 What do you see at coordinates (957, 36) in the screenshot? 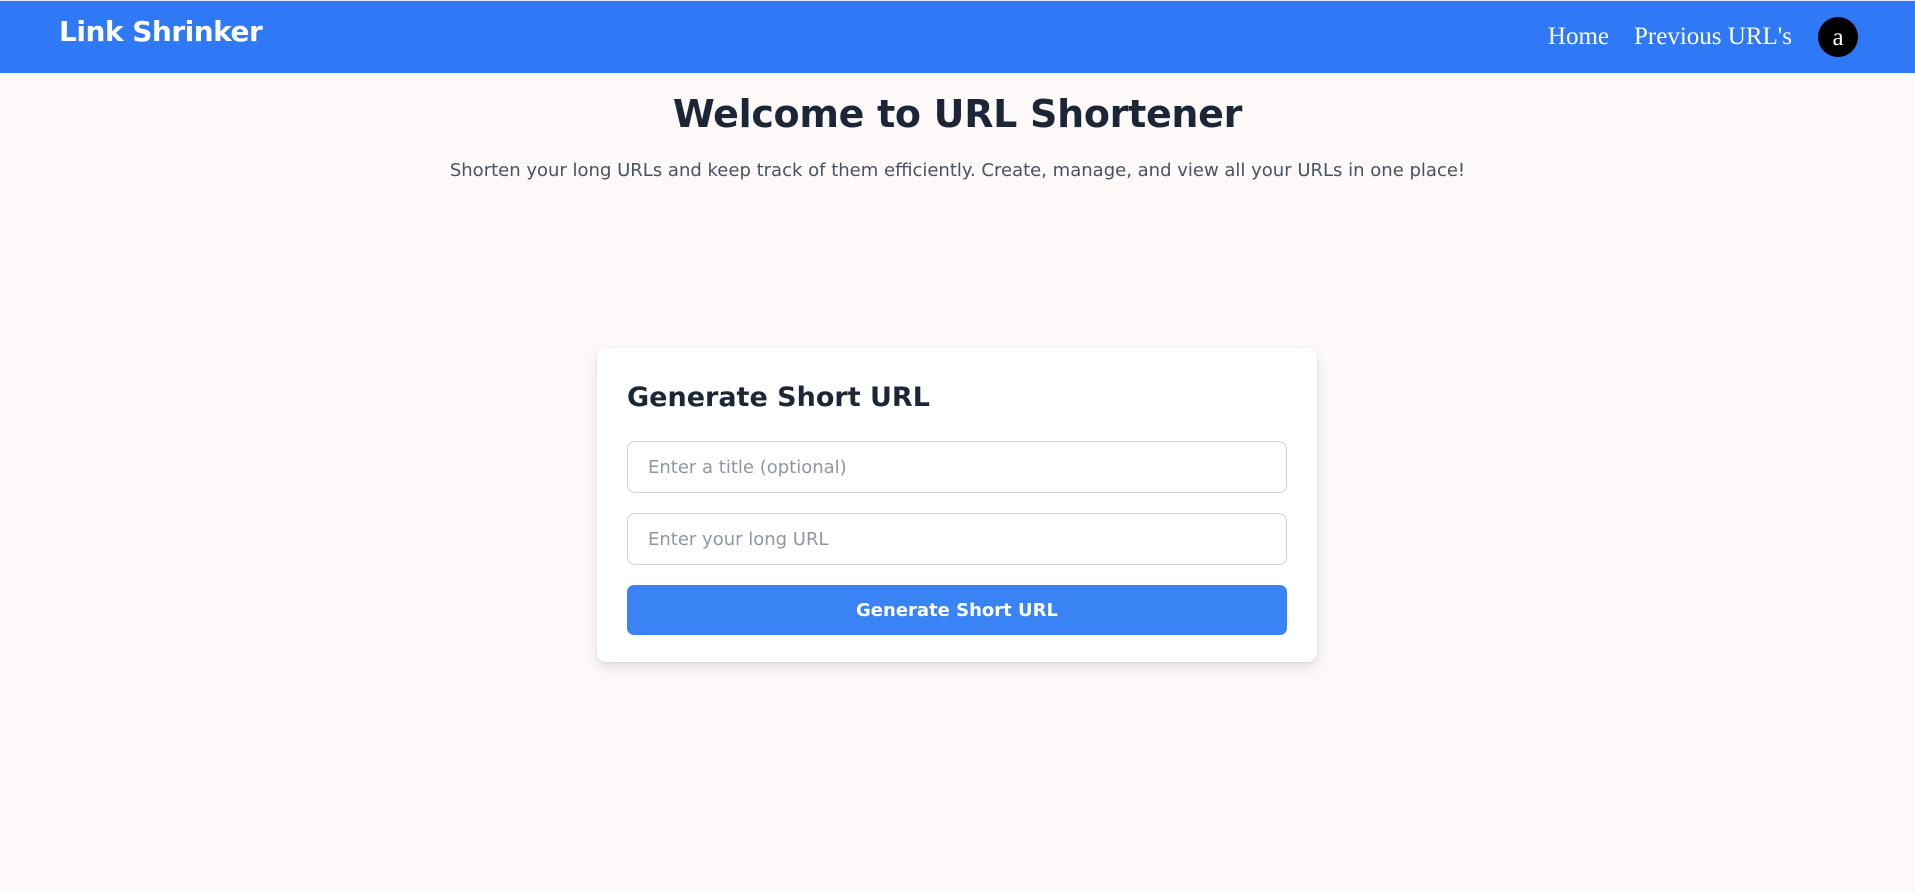
I see `top-navbar: Link Shrinker Home Previous URL's a` at bounding box center [957, 36].